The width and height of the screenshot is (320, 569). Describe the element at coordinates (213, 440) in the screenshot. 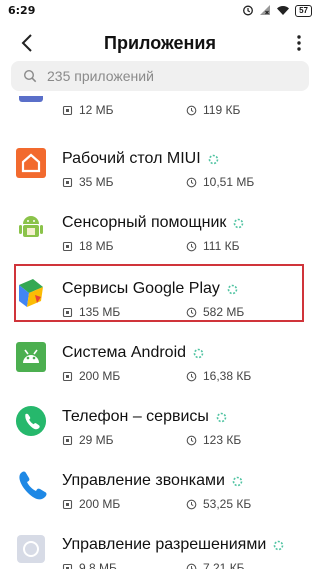

I see `app-cache: 123 КБ` at that location.